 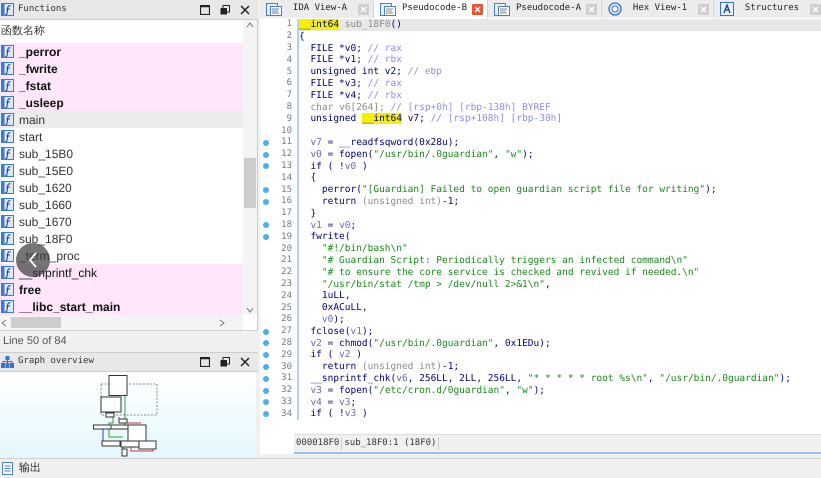 I want to click on line-number: 24, so click(x=286, y=296).